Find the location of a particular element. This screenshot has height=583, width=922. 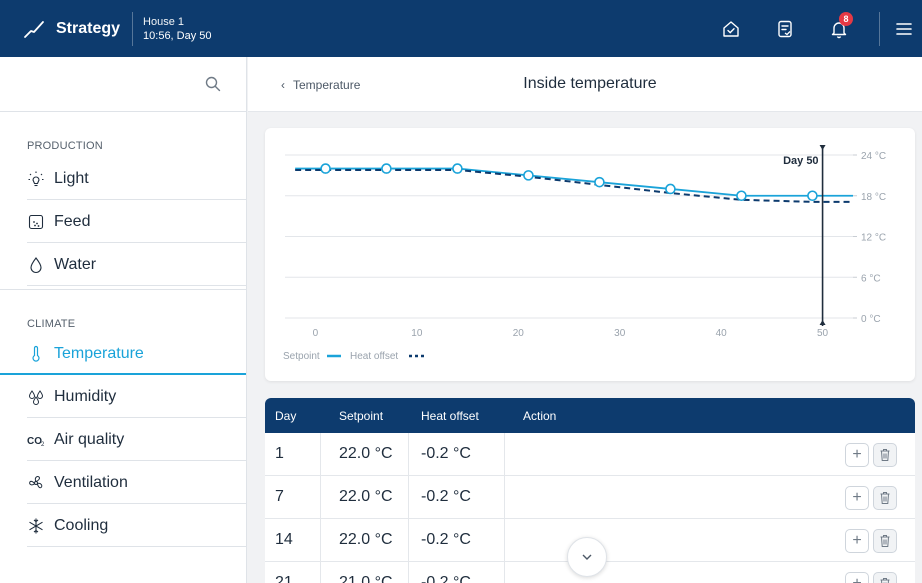

sidebar-item-label: Feed is located at coordinates (72, 221).